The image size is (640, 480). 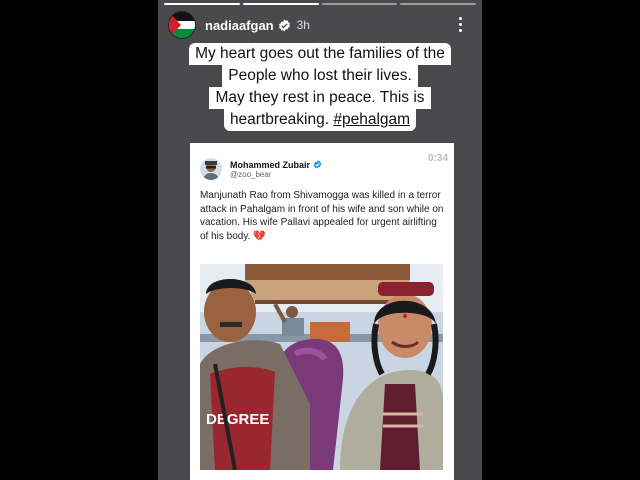 What do you see at coordinates (211, 169) in the screenshot?
I see `tweet-author-avatar` at bounding box center [211, 169].